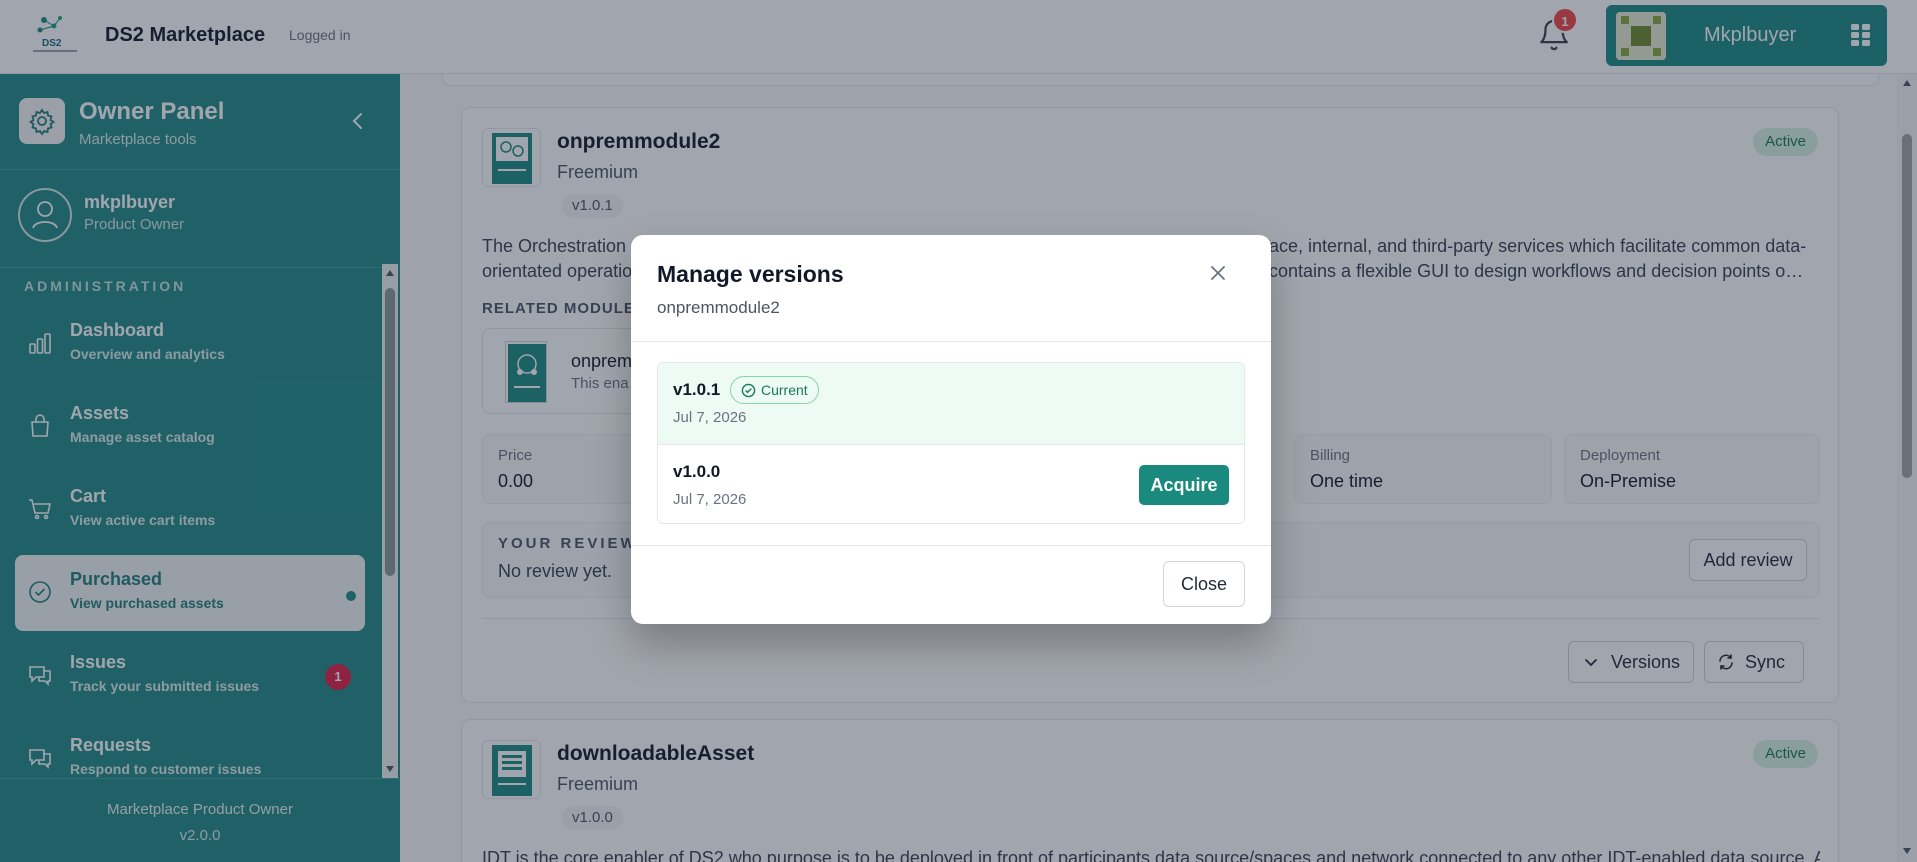 This screenshot has width=1917, height=862. Describe the element at coordinates (1204, 584) in the screenshot. I see `close-button: Close` at that location.